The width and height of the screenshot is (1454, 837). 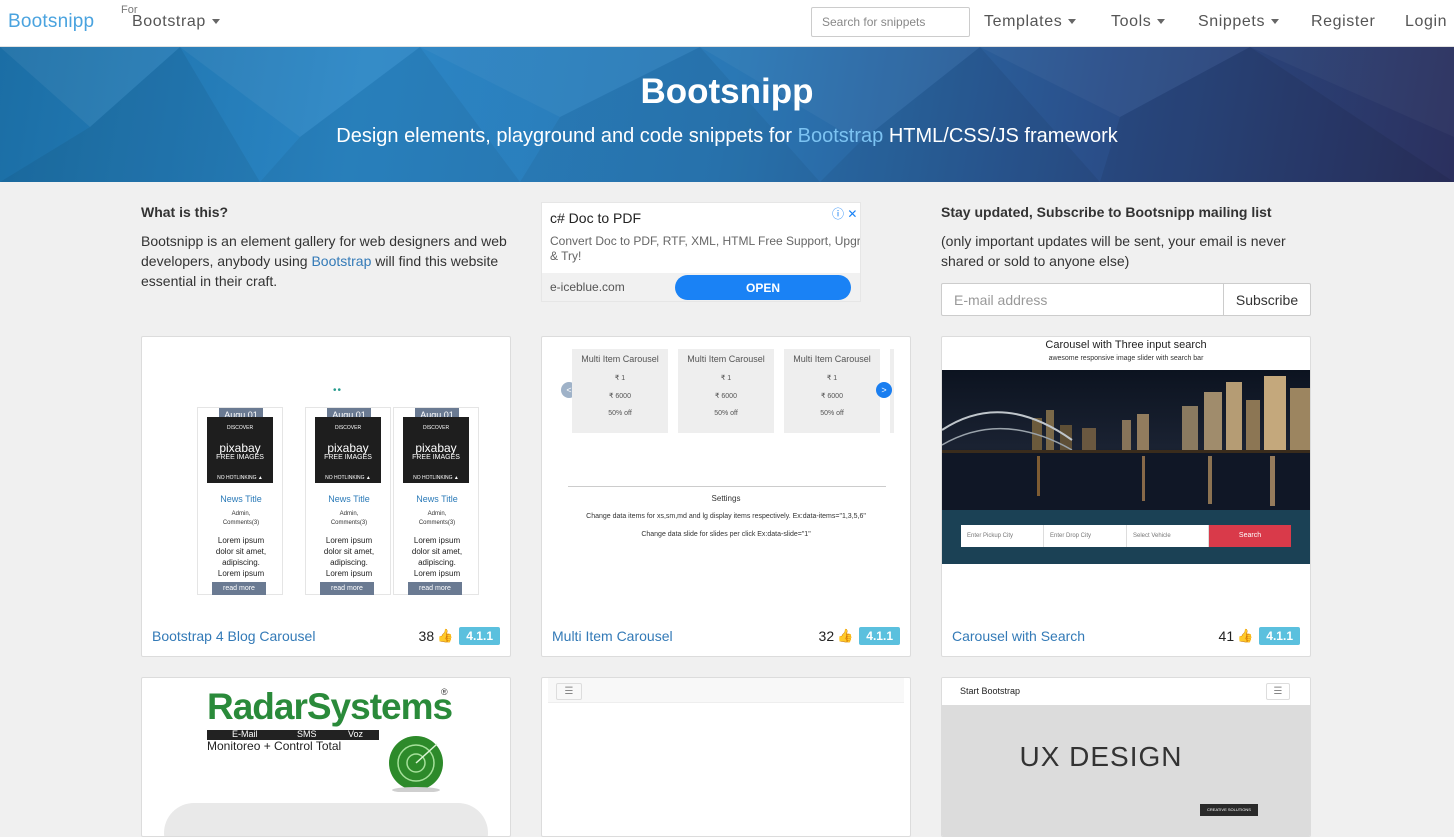 I want to click on preview-brand: Start Bootstrap, so click(x=990, y=691).